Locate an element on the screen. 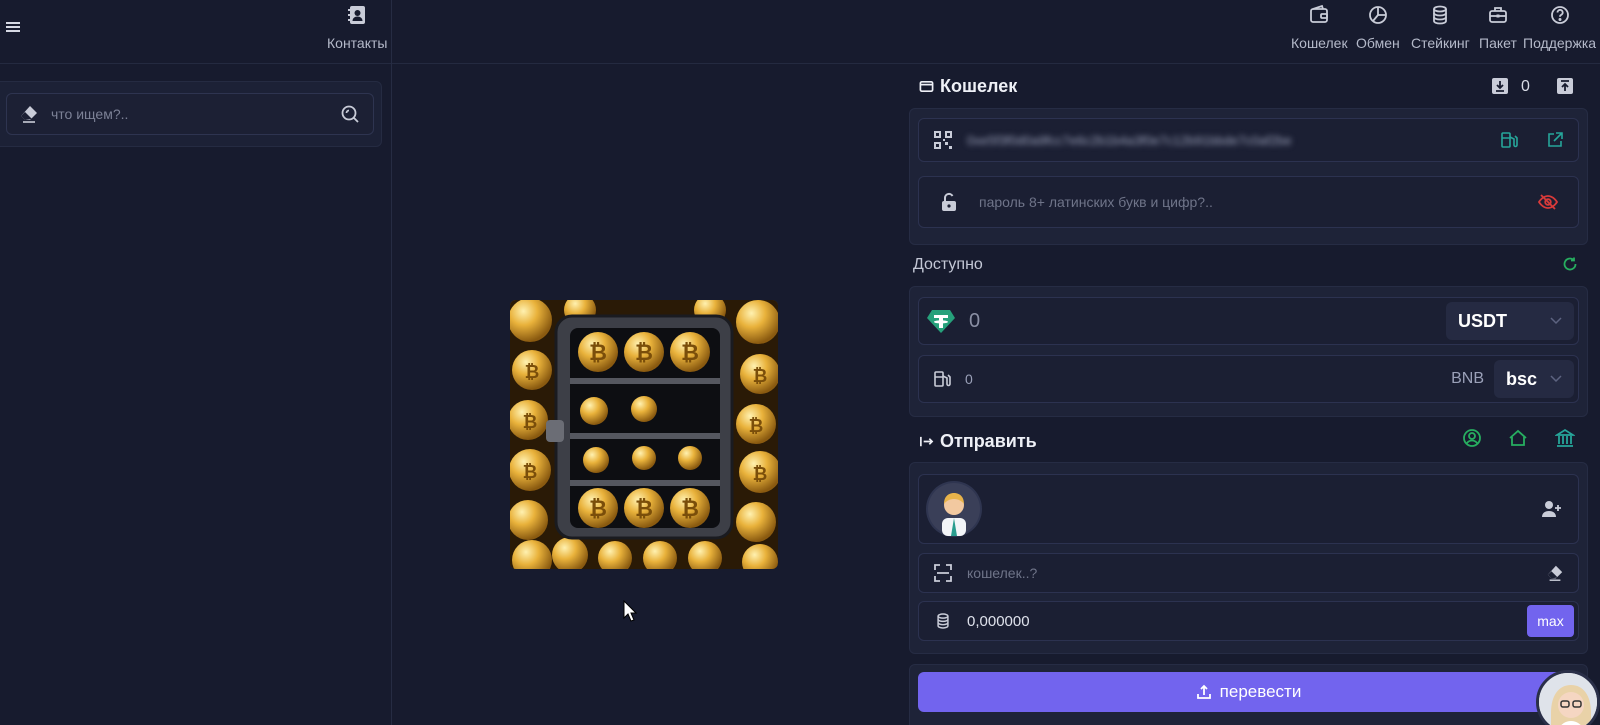 The height and width of the screenshot is (725, 1600). password-field-wrap is located at coordinates (1248, 202).